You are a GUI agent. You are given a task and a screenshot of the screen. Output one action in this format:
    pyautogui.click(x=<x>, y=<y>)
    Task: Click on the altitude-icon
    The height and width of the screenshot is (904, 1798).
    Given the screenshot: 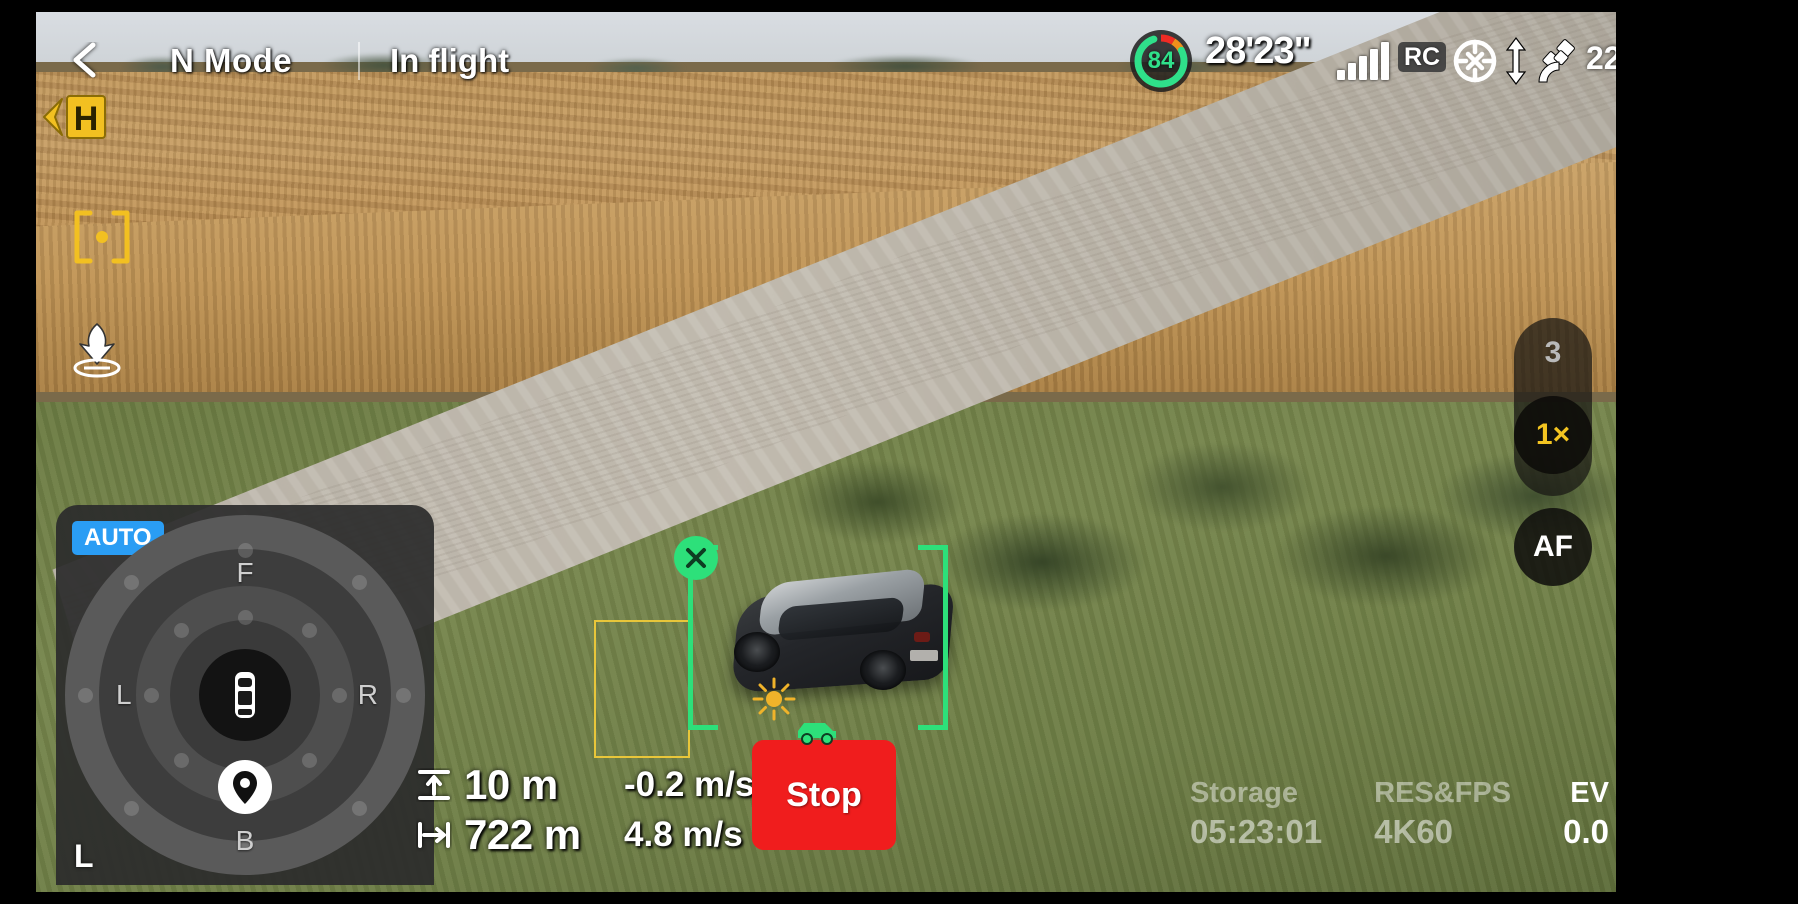 What is the action you would take?
    pyautogui.click(x=434, y=785)
    